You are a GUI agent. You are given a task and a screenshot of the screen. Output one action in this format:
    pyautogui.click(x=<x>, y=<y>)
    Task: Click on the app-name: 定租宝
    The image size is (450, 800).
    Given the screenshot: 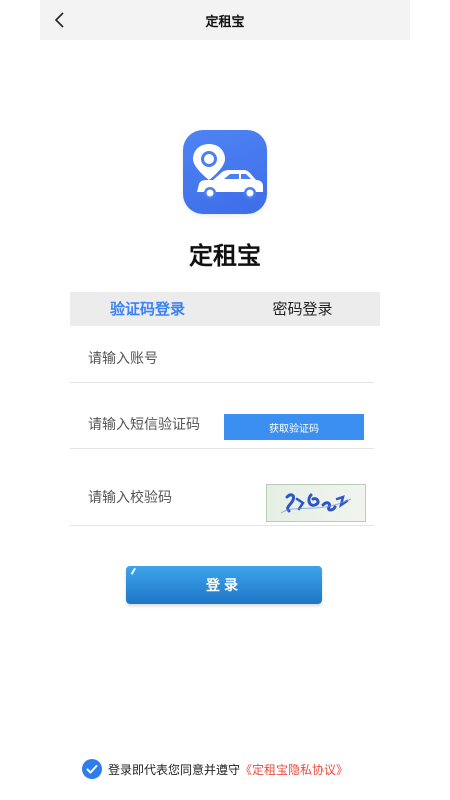 What is the action you would take?
    pyautogui.click(x=225, y=256)
    